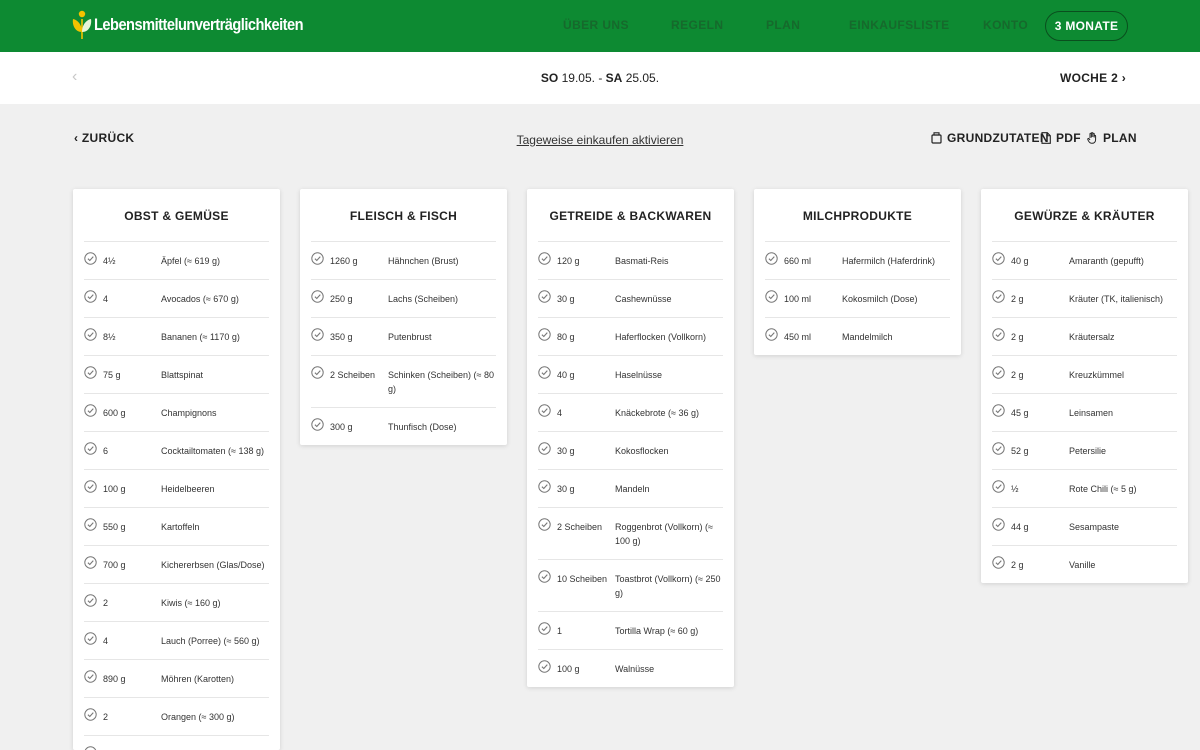 This screenshot has width=1200, height=750. What do you see at coordinates (630, 489) in the screenshot?
I see `list-item: 30 g Mandeln` at bounding box center [630, 489].